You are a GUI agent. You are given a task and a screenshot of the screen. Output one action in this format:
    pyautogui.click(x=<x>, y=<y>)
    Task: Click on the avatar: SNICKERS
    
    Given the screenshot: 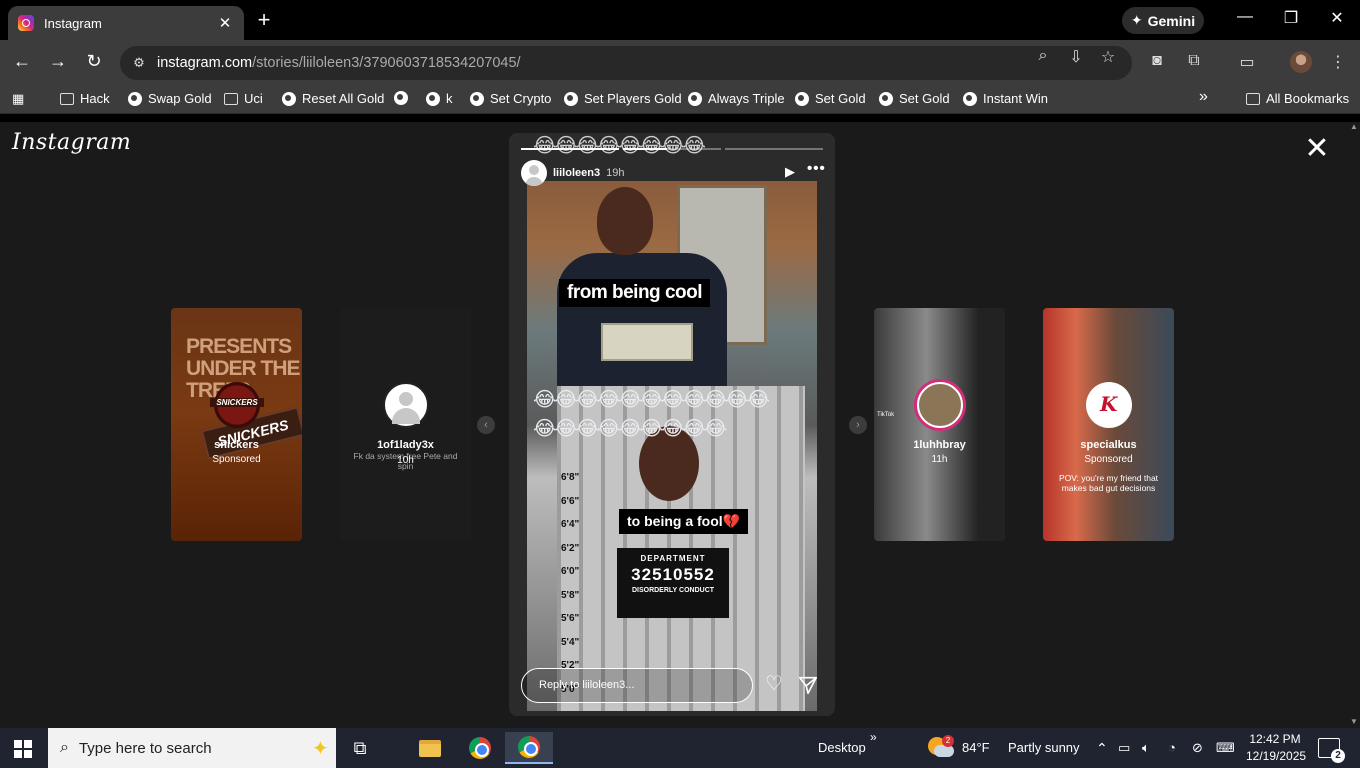 What is the action you would take?
    pyautogui.click(x=237, y=405)
    